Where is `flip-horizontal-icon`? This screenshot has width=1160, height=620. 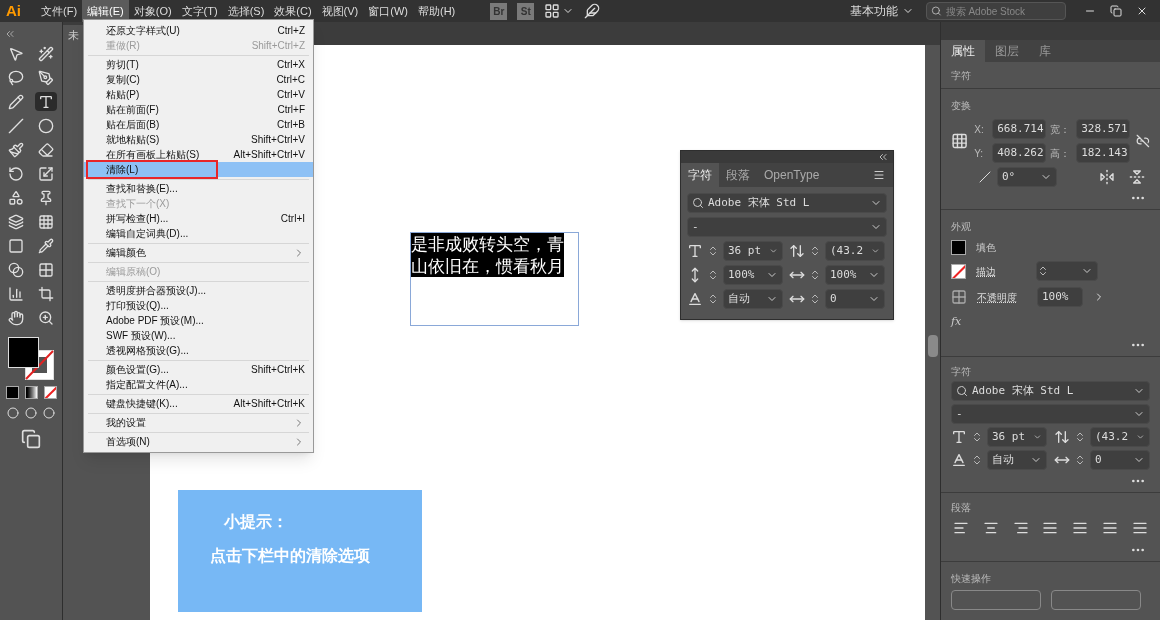 flip-horizontal-icon is located at coordinates (1107, 177).